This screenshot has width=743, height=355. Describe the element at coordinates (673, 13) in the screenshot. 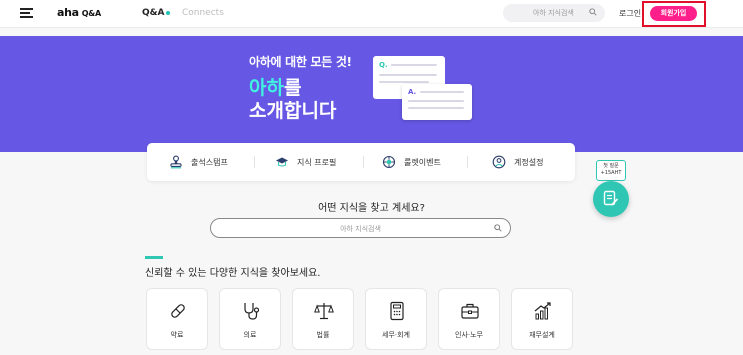

I see `signup-button: 회원가입` at that location.